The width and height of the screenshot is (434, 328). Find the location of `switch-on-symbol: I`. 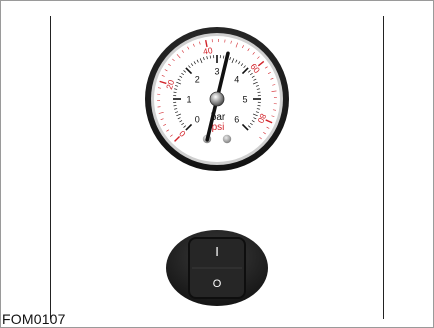

switch-on-symbol: I is located at coordinates (217, 251).